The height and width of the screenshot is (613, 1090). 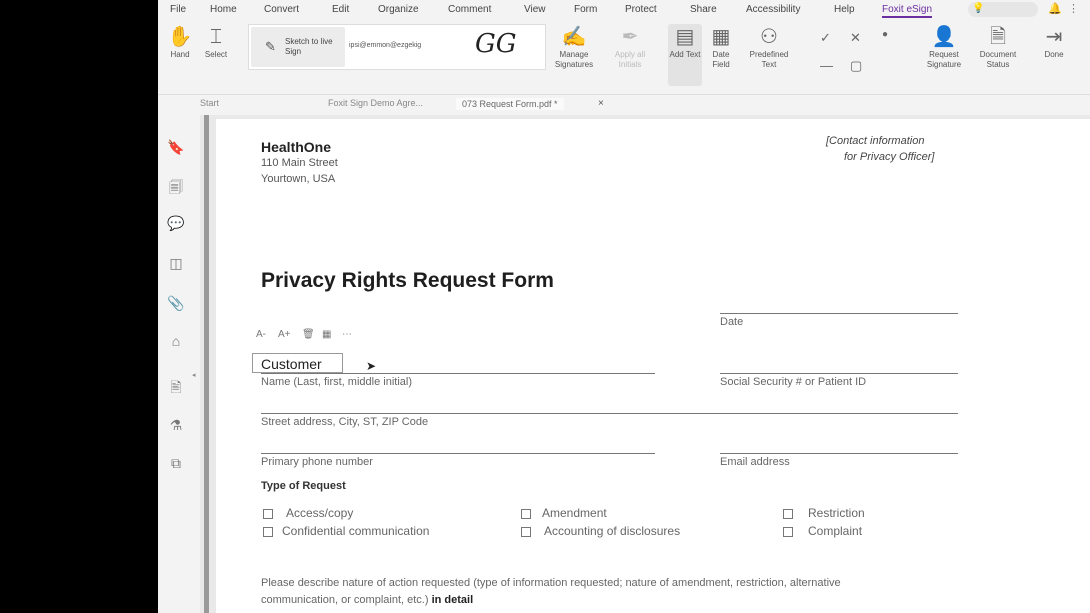 I want to click on option-amendment: Amendment, so click(x=574, y=513).